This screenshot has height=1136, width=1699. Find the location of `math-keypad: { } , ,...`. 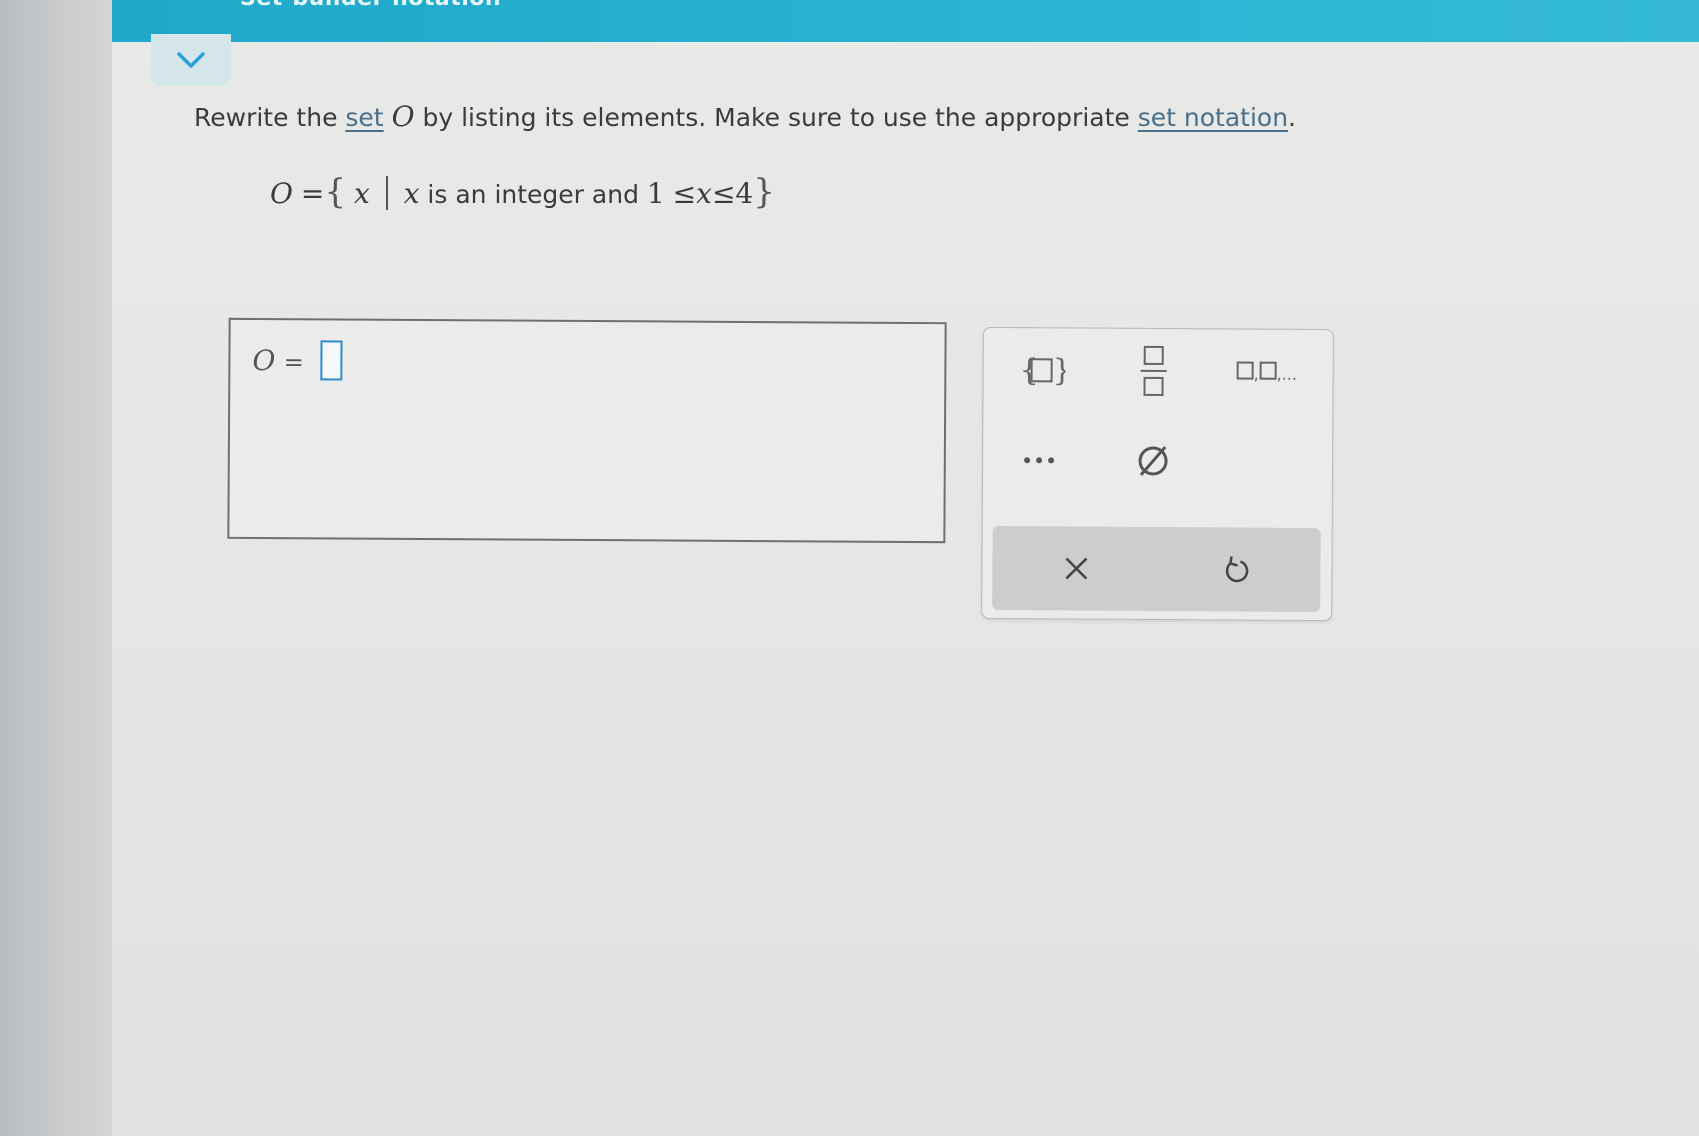

math-keypad: { } , ,... is located at coordinates (1157, 474).